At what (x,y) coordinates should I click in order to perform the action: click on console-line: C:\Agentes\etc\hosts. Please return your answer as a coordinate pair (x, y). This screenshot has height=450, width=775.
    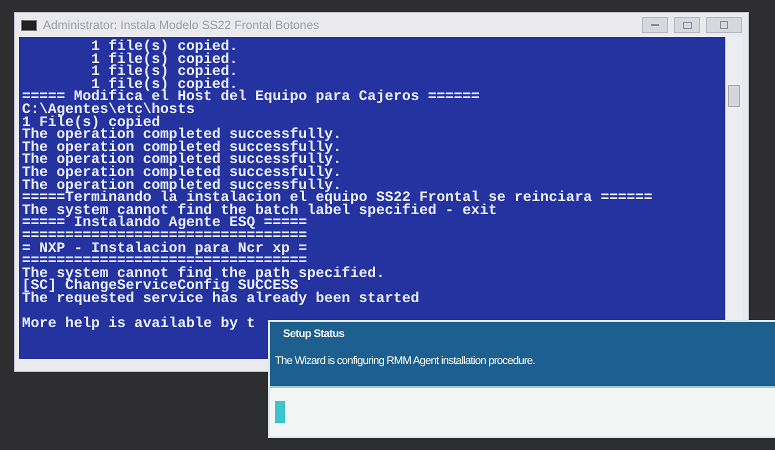
    Looking at the image, I should click on (108, 110).